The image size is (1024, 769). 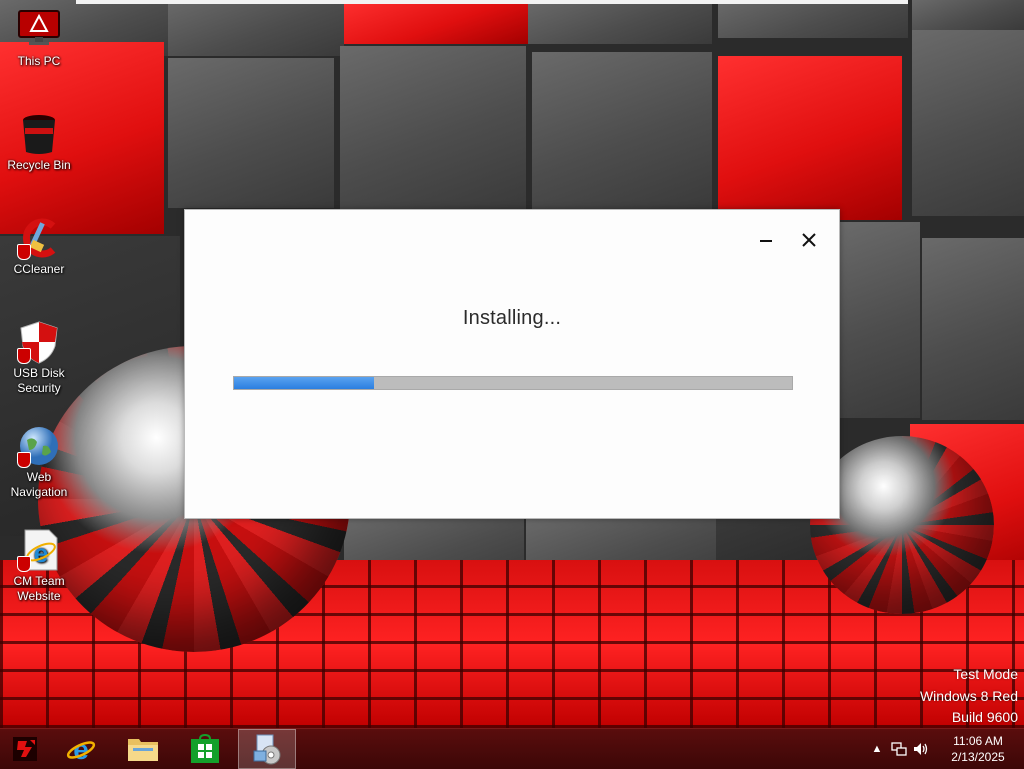 I want to click on test-mode-watermark: Test Mode Windows 8 Red Build 9600, so click(x=969, y=696).